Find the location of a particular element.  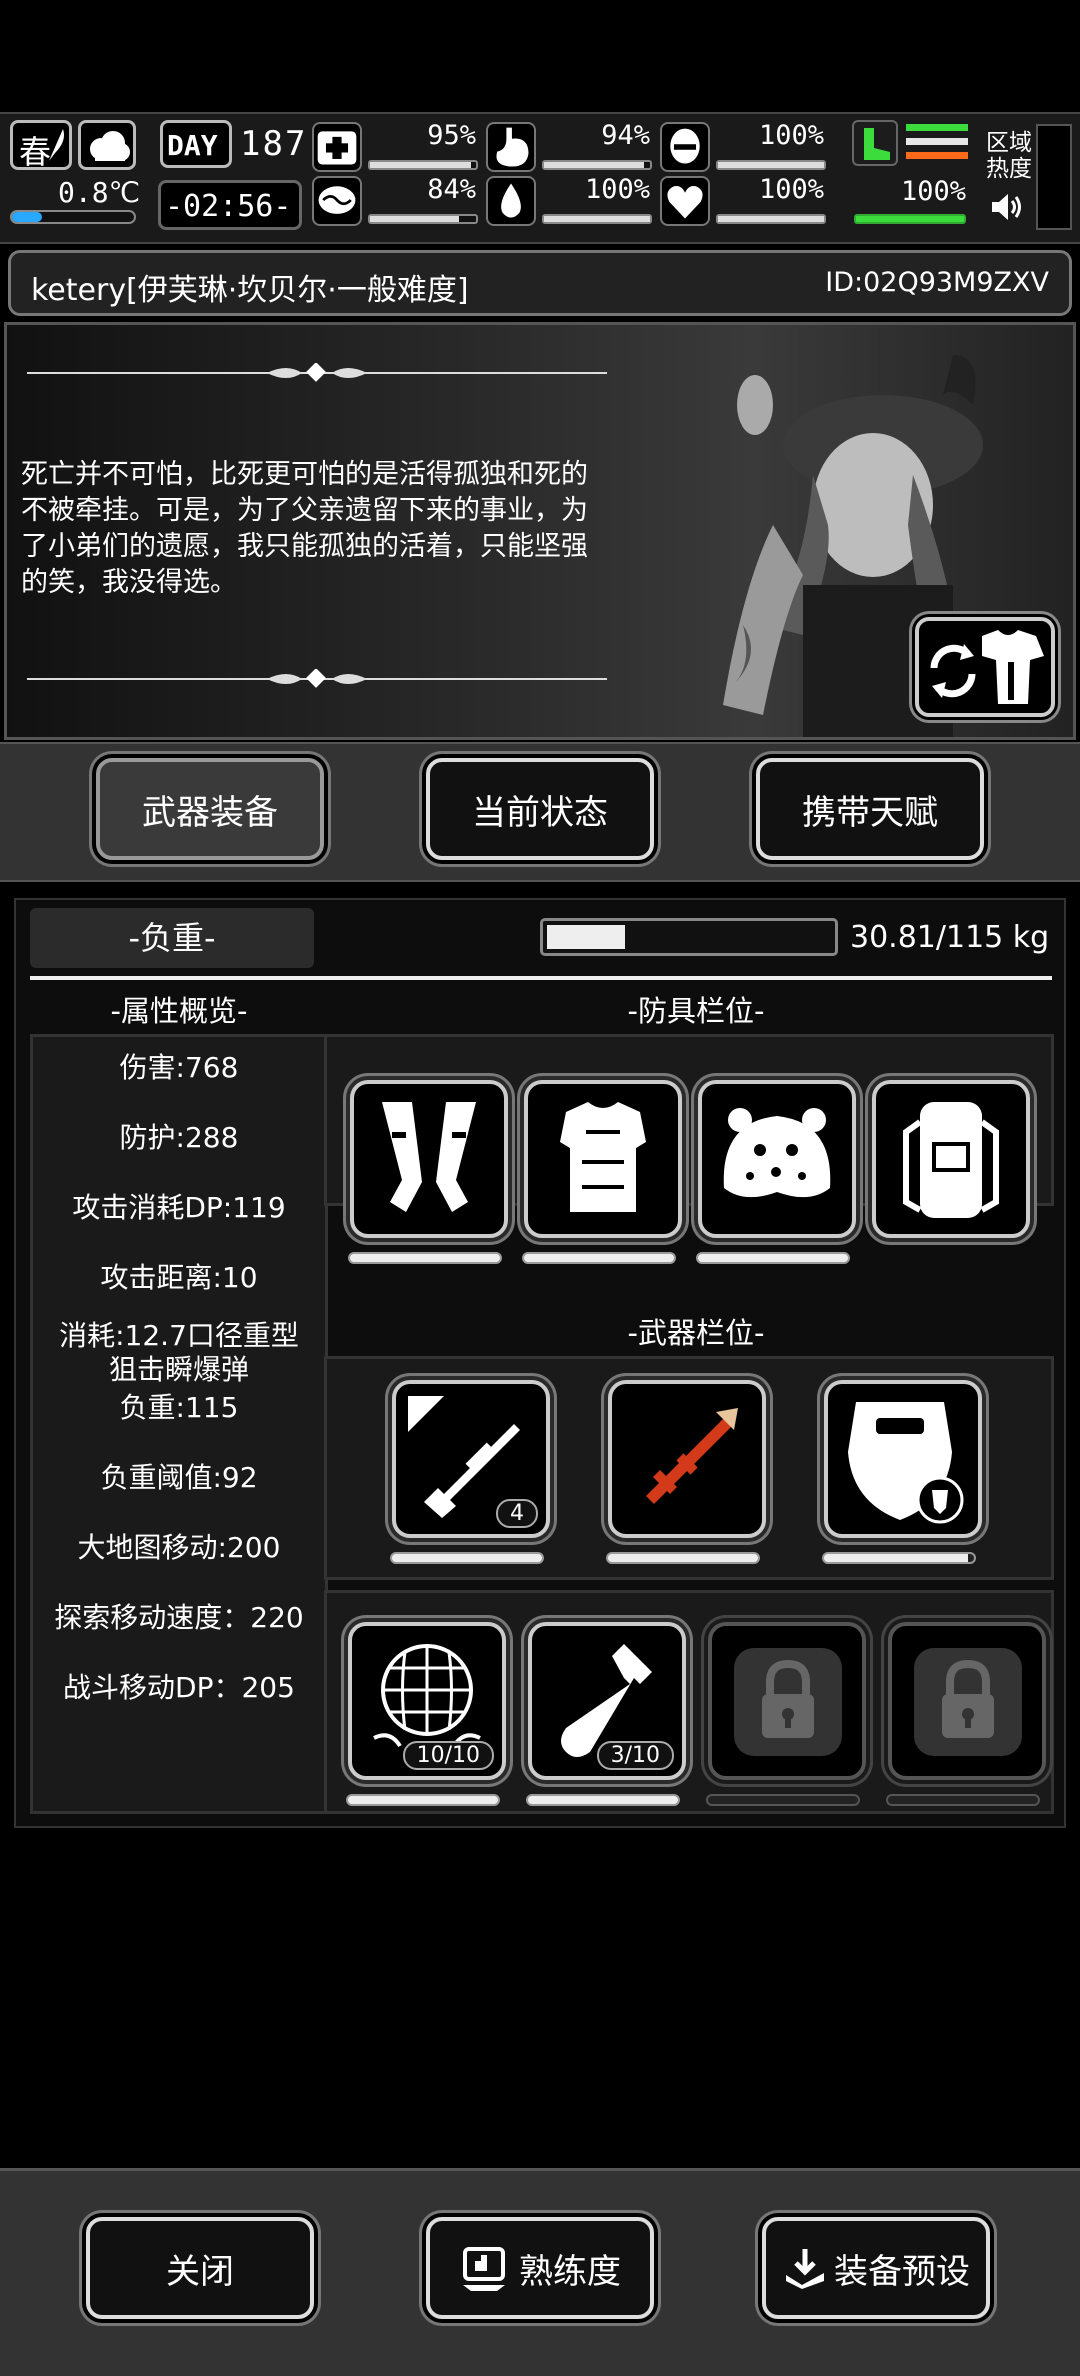

divider is located at coordinates (541, 978).